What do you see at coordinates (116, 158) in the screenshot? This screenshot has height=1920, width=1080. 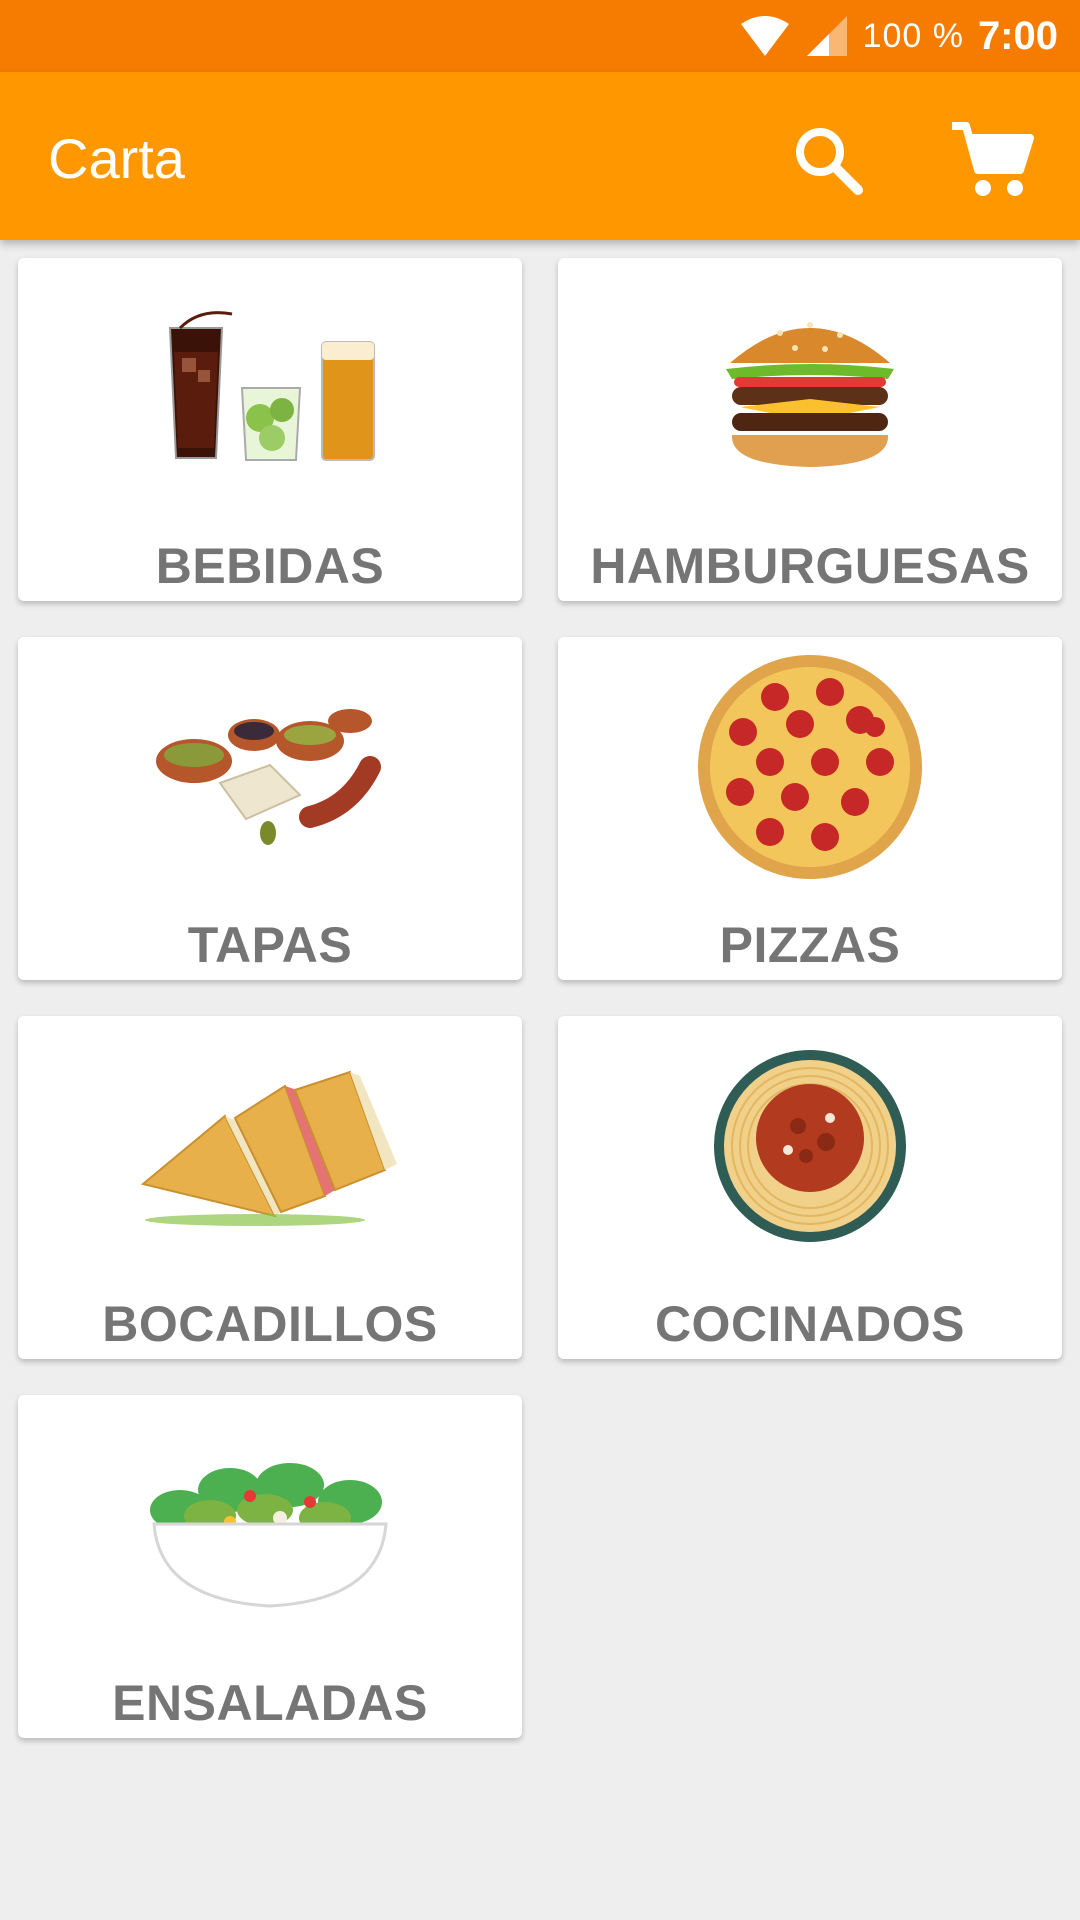 I see `page-title: Carta` at bounding box center [116, 158].